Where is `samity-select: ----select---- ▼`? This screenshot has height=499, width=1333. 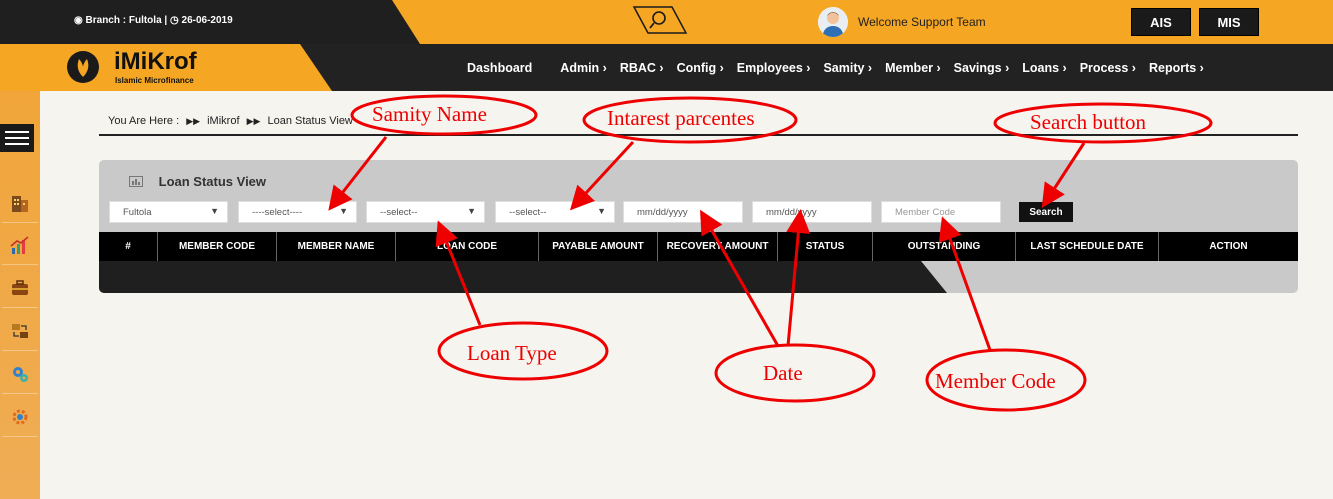 samity-select: ----select---- ▼ is located at coordinates (297, 212).